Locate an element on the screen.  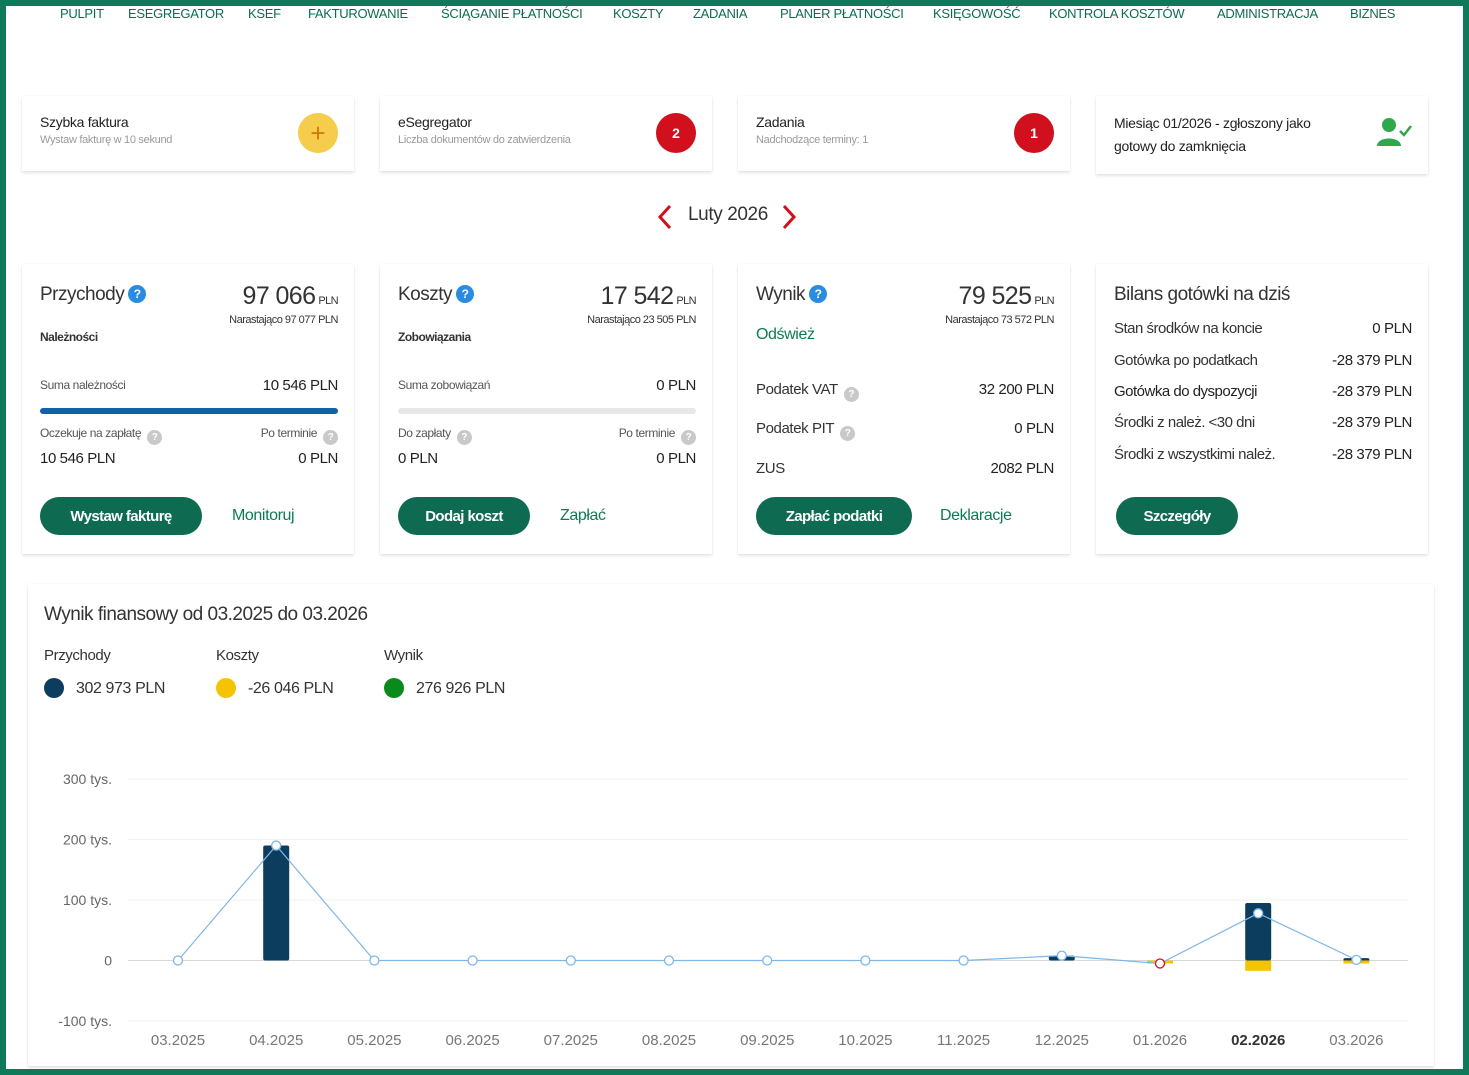
overdue-value: 0 PLN is located at coordinates (318, 458).